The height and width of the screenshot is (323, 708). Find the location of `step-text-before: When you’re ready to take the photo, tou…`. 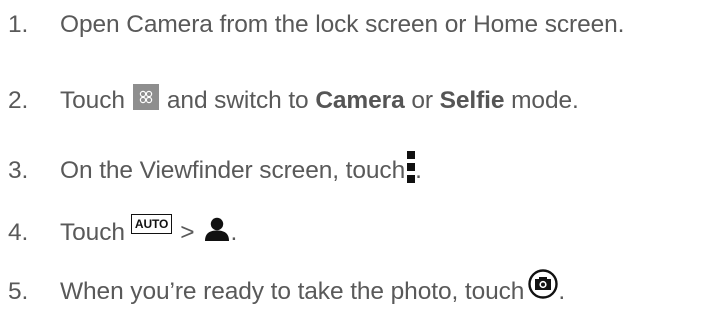

step-text-before: When you’re ready to take the photo, tou… is located at coordinates (292, 291).